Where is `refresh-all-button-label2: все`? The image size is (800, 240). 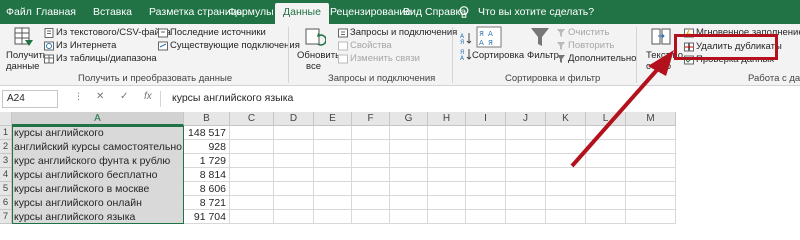 refresh-all-button-label2: все is located at coordinates (313, 67).